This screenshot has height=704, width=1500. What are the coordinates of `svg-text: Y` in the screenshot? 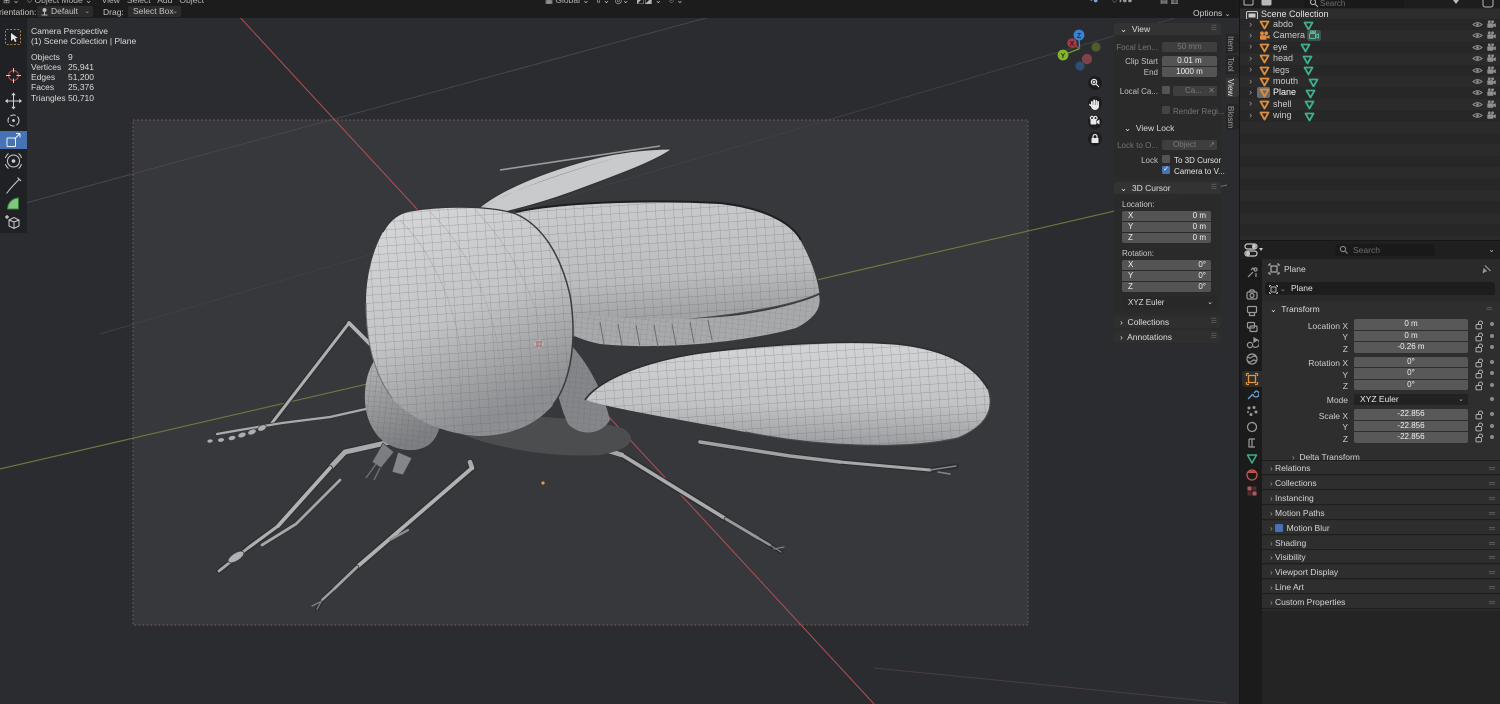 It's located at (1063, 56).